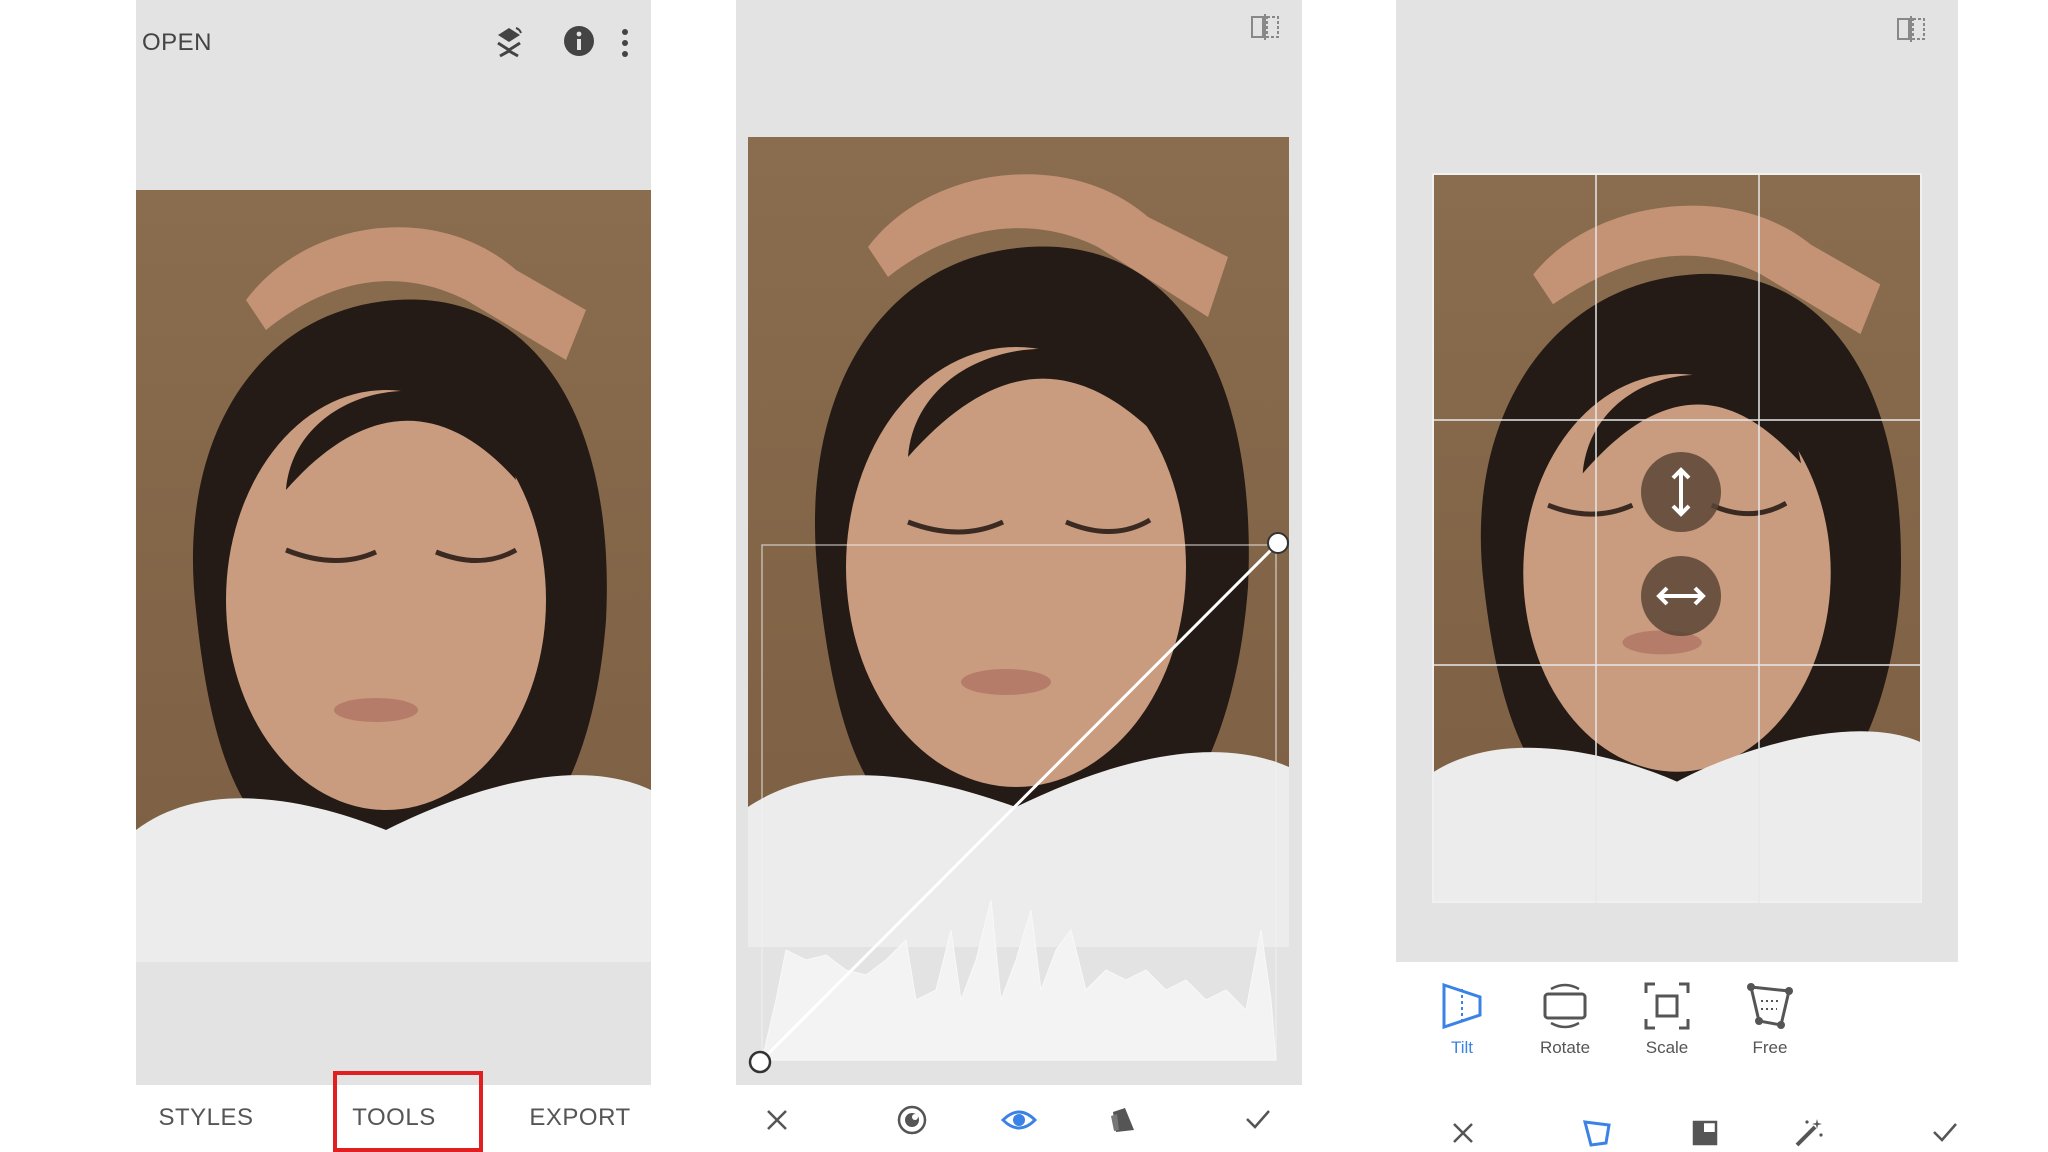  What do you see at coordinates (579, 41) in the screenshot?
I see `info-icon` at bounding box center [579, 41].